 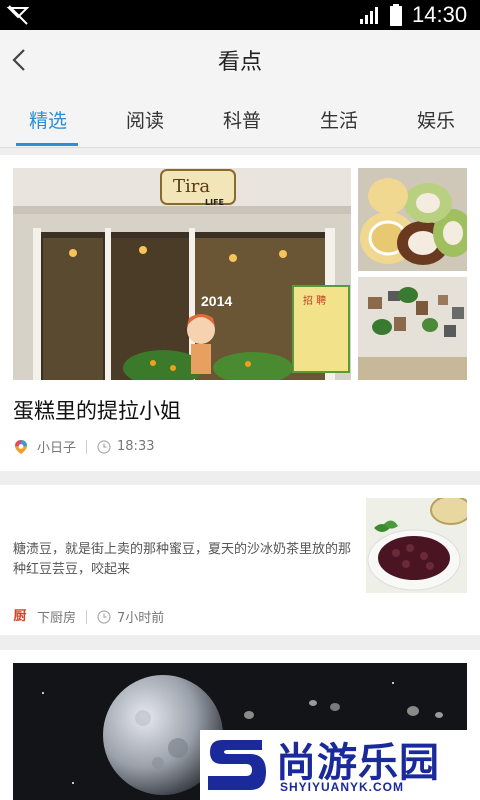 What do you see at coordinates (396, 15) in the screenshot?
I see `battery-icon` at bounding box center [396, 15].